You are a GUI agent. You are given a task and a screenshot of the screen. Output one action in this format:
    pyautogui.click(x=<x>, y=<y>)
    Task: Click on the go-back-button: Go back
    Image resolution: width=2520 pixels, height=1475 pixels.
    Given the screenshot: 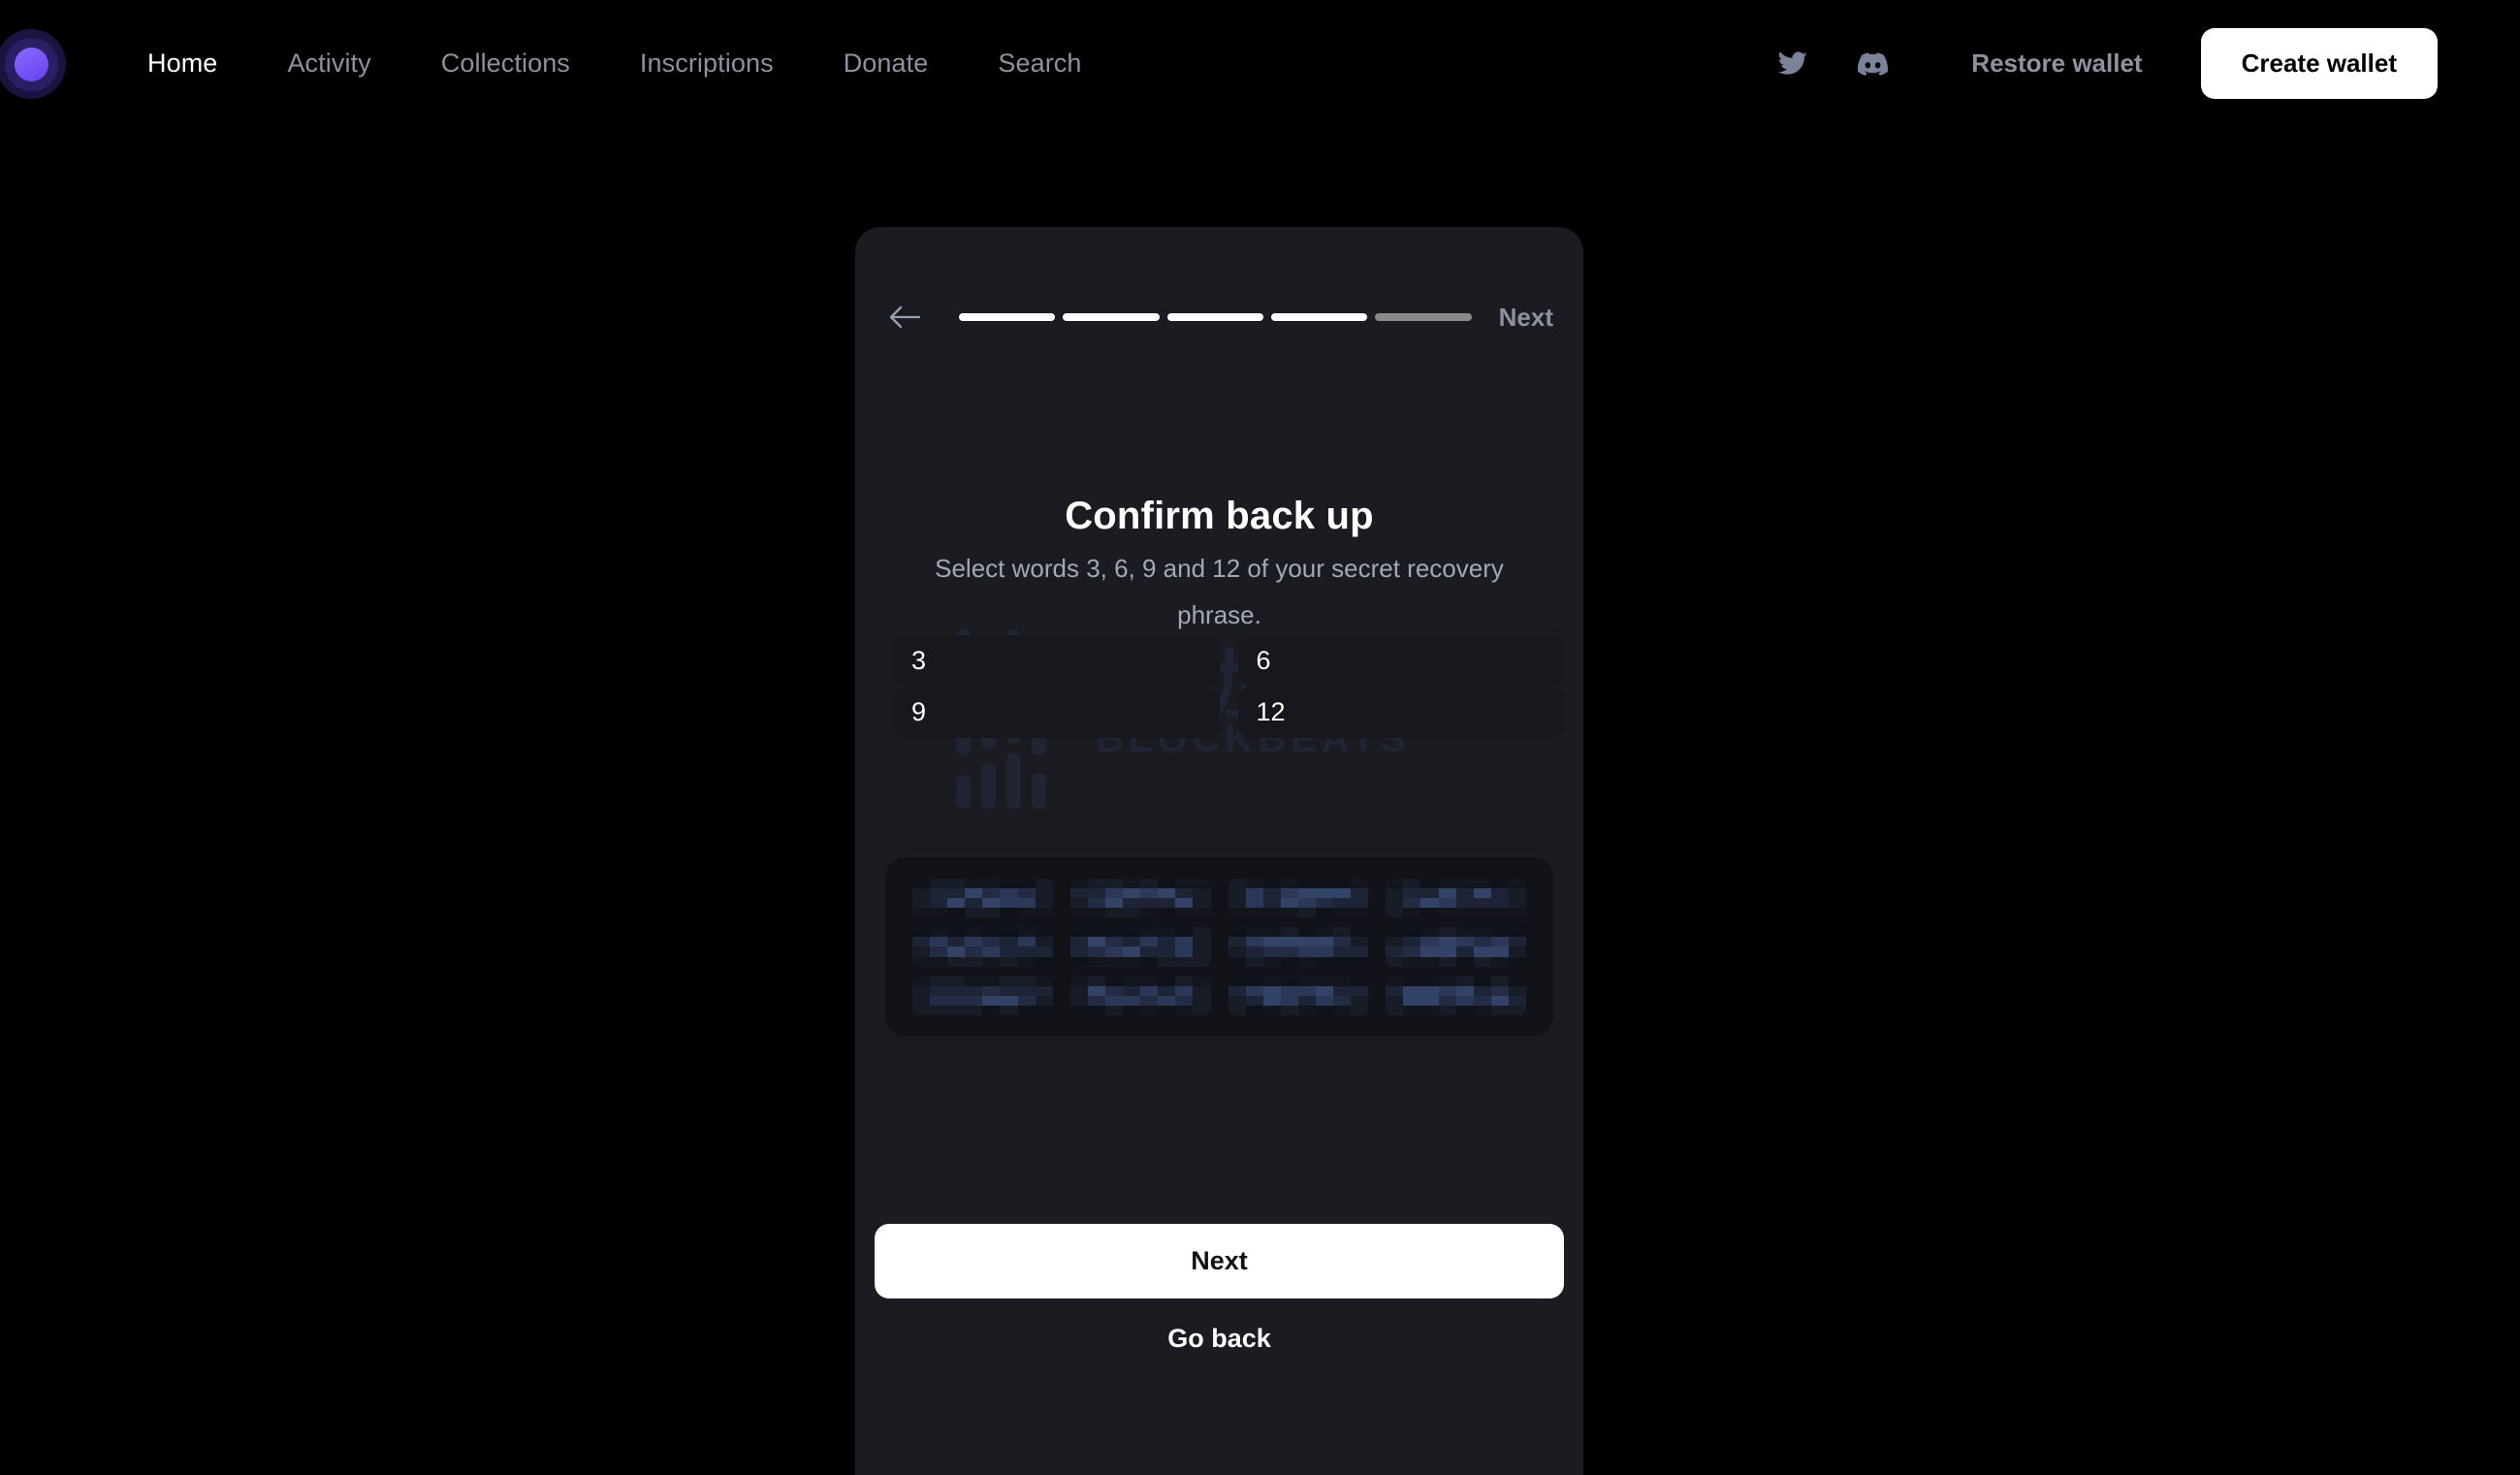 What is the action you would take?
    pyautogui.click(x=1219, y=1338)
    